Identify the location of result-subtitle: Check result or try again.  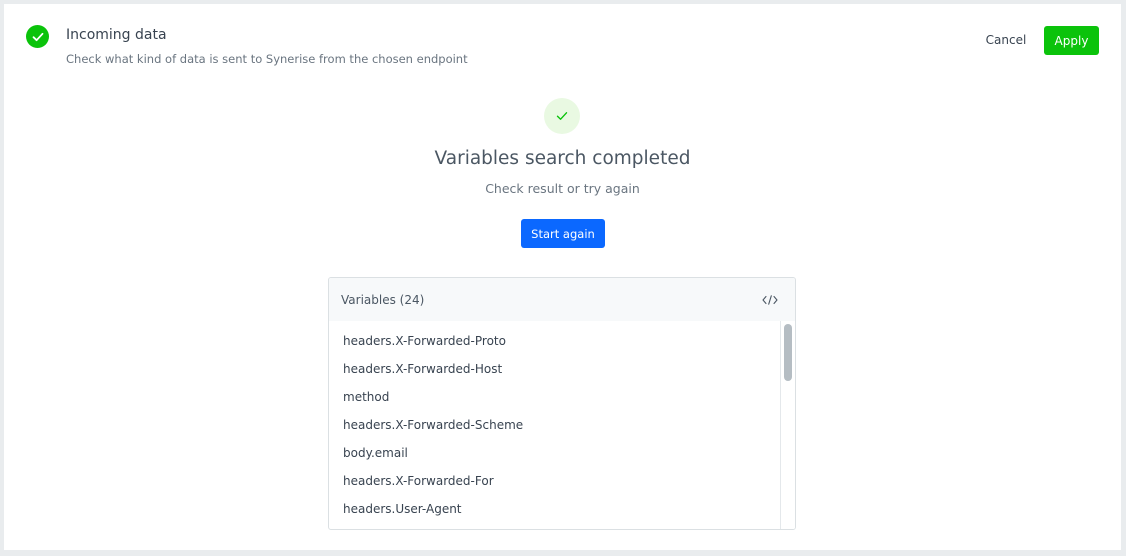
(562, 188).